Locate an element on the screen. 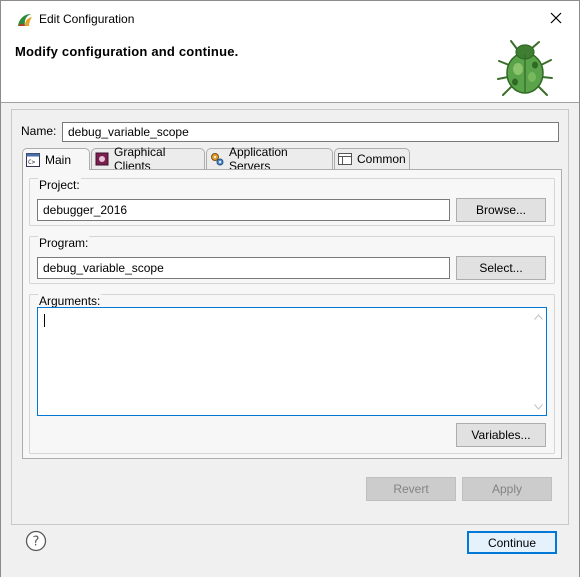  svg-text: C> is located at coordinates (32, 162).